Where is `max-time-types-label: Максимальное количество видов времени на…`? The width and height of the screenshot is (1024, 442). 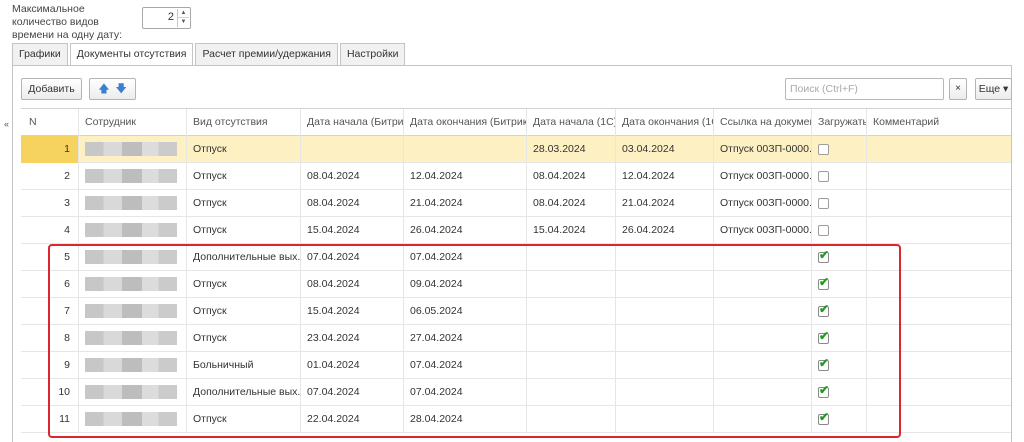 max-time-types-label: Максимальное количество видов времени на… is located at coordinates (67, 22).